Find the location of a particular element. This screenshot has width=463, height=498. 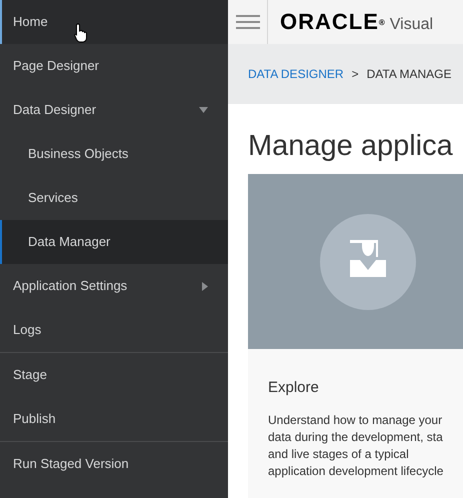

card-title: Explore is located at coordinates (294, 388).